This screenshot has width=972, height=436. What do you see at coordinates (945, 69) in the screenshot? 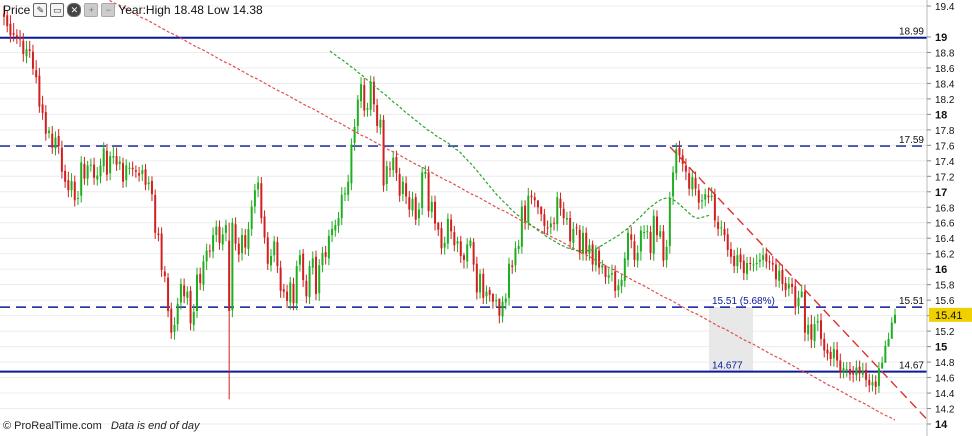
I see `y-tick-label: 18.6` at bounding box center [945, 69].